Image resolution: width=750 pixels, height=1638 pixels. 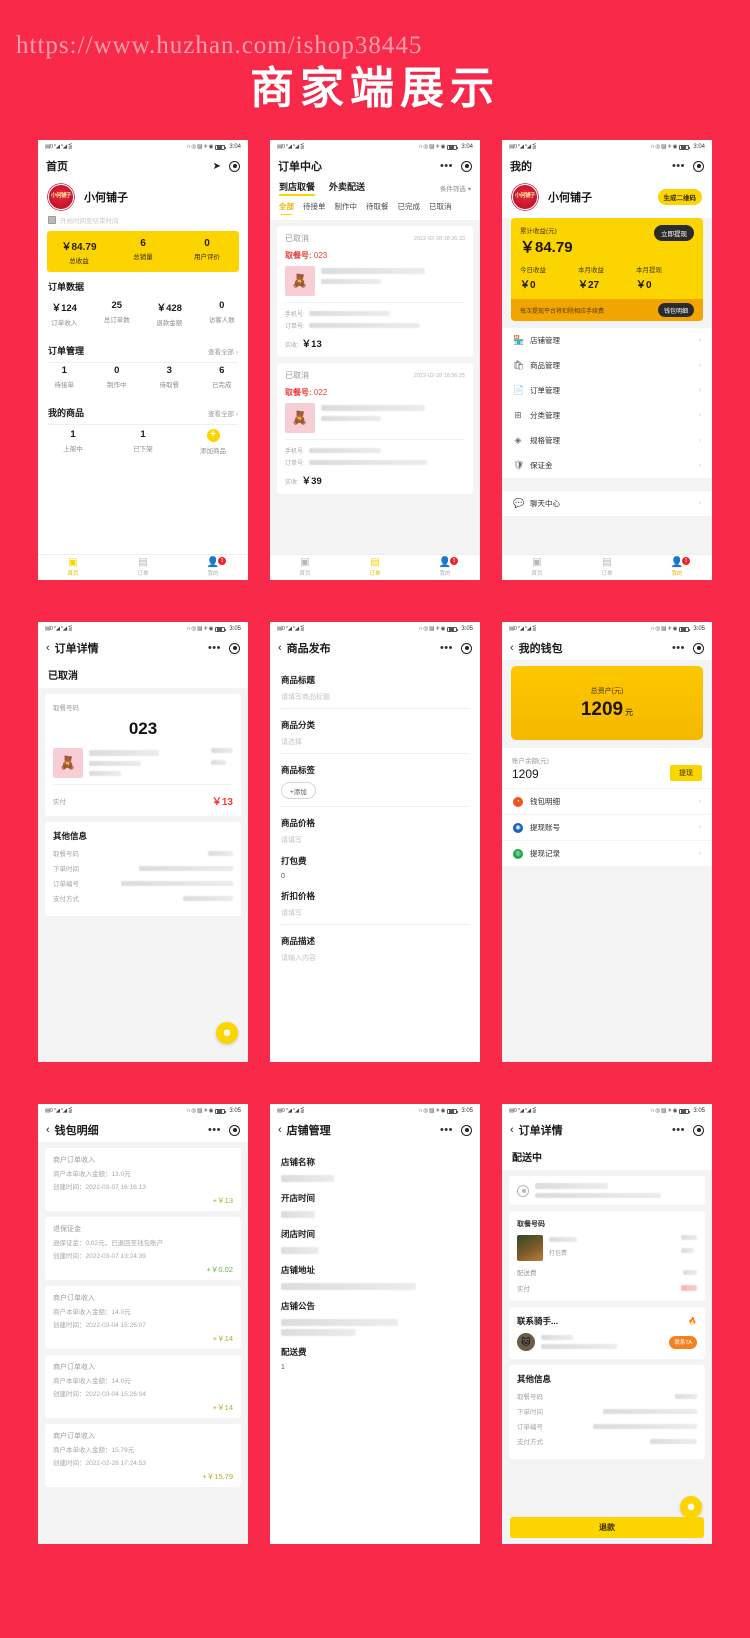 What do you see at coordinates (169, 377) in the screenshot?
I see `stat-cell: 3 待取餐` at bounding box center [169, 377].